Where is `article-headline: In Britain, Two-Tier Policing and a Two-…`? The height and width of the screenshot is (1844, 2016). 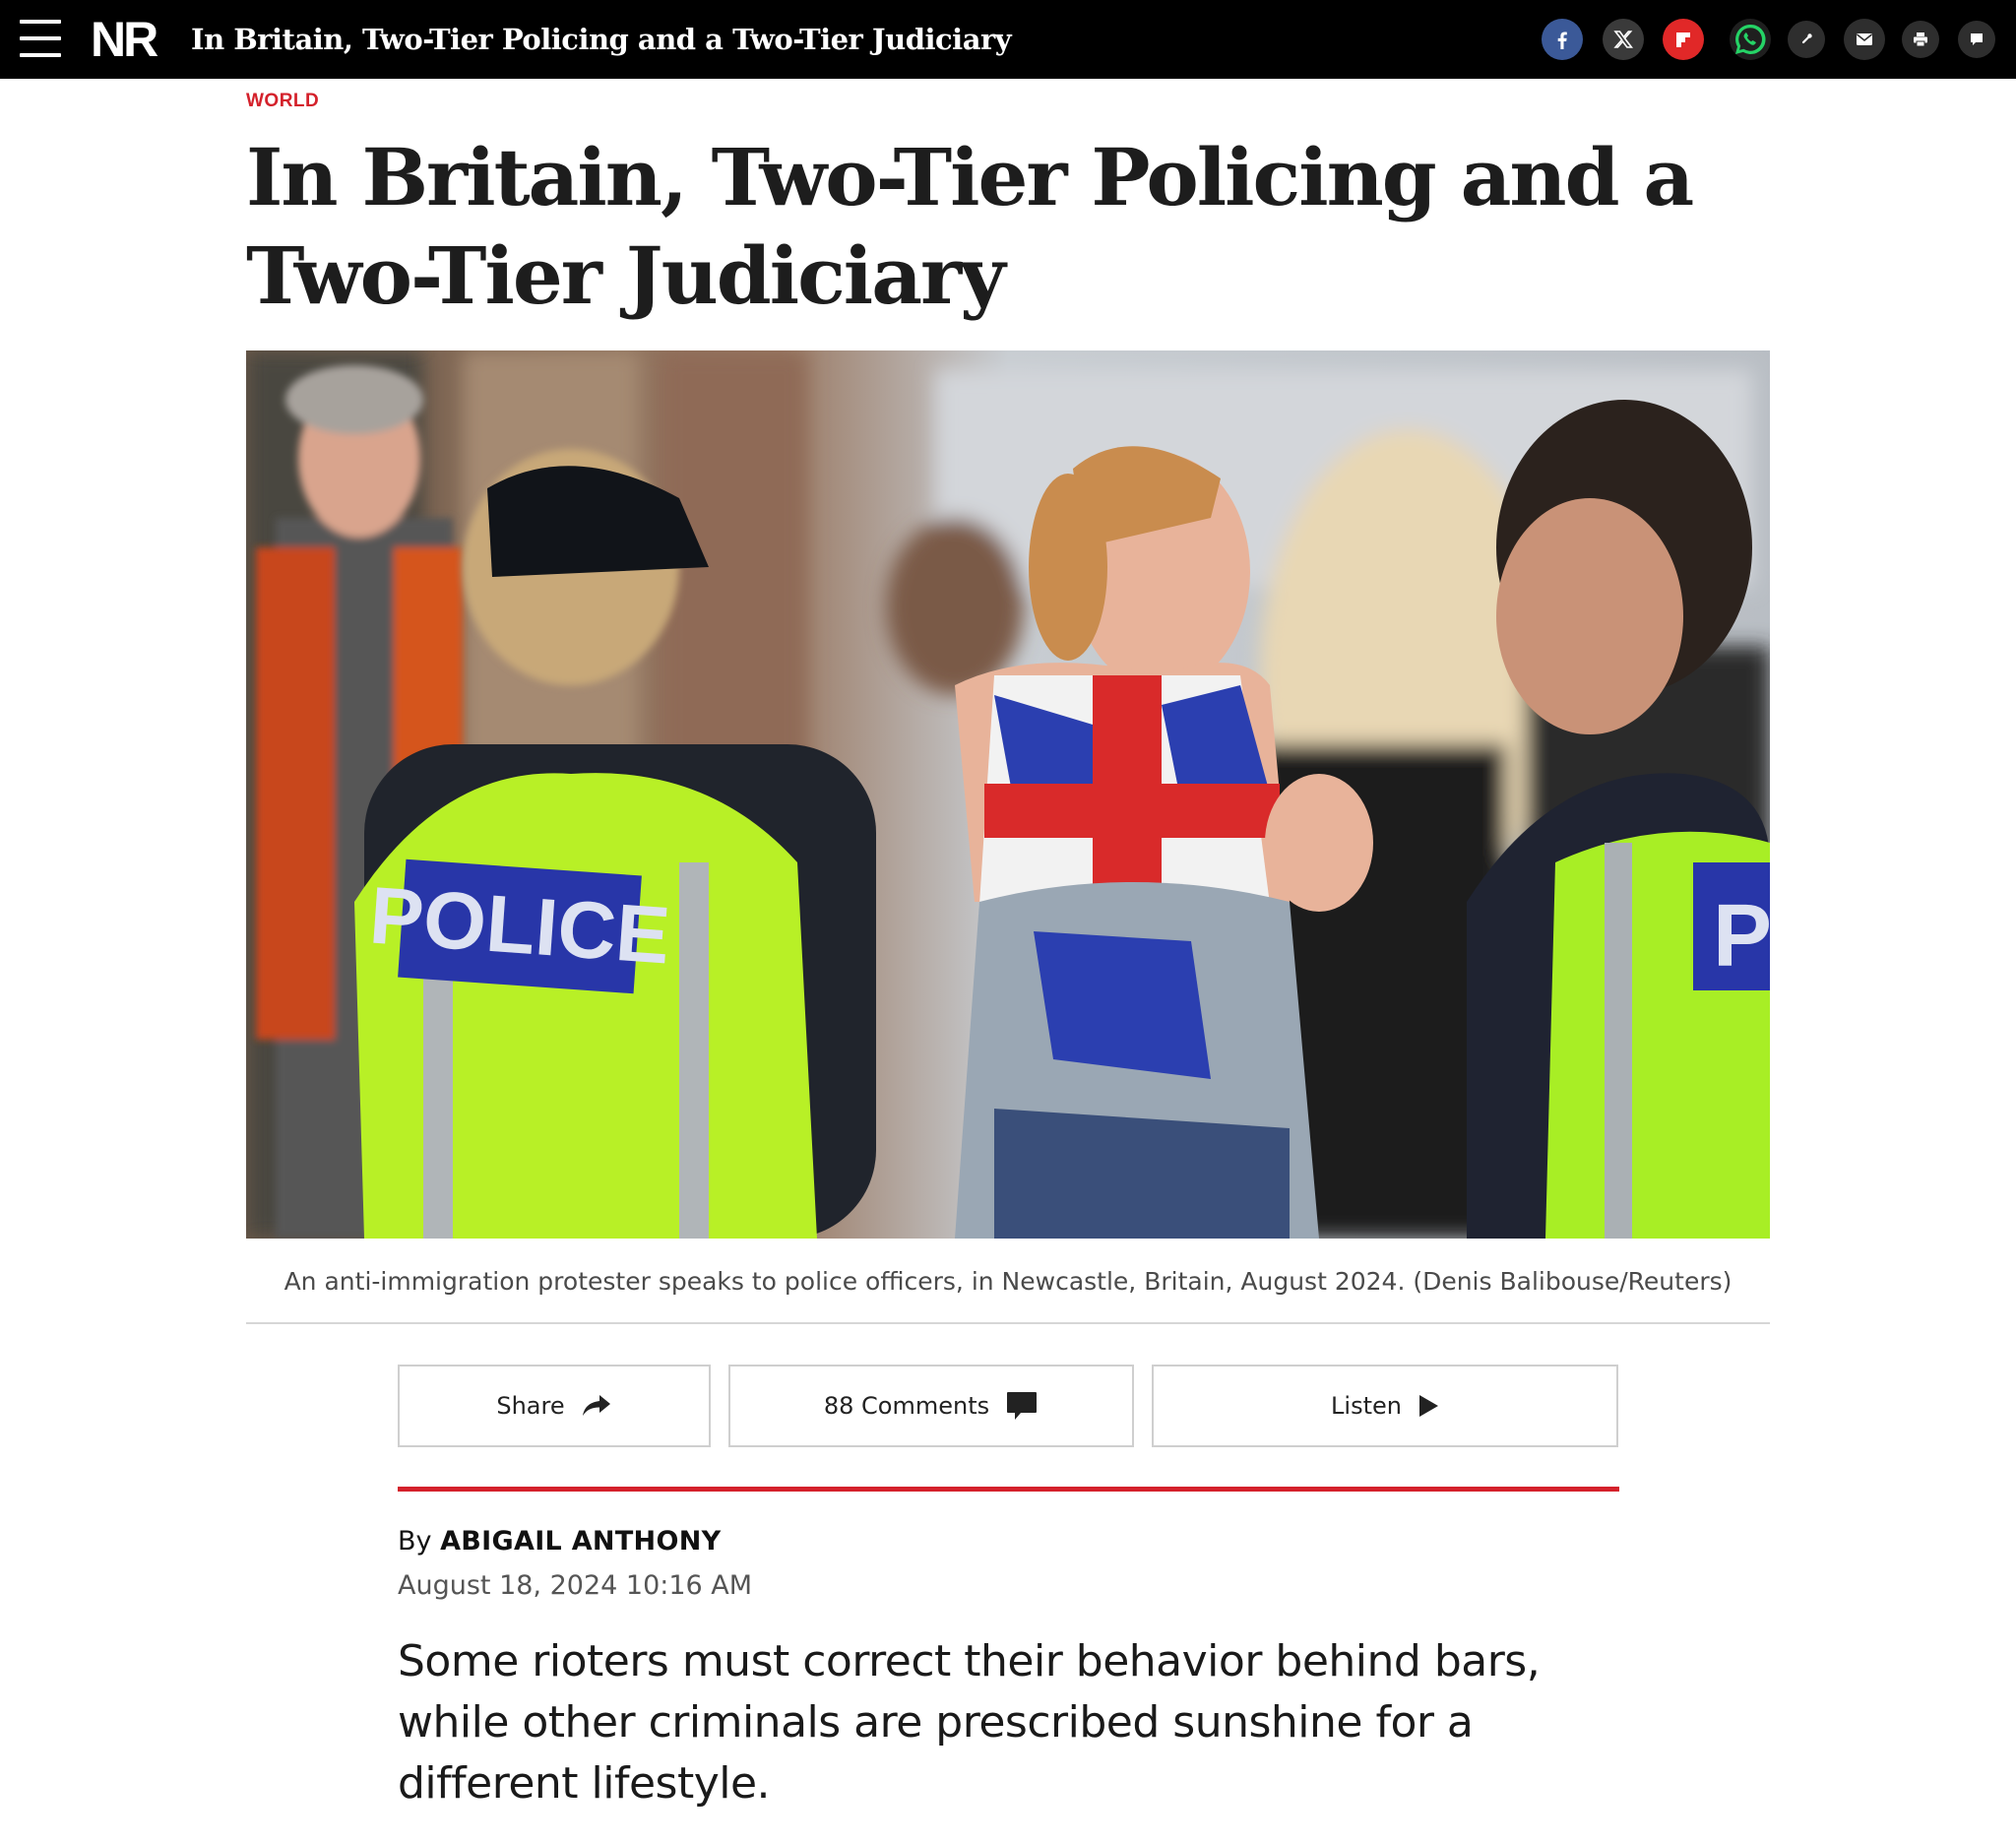
article-headline: In Britain, Two-Tier Policing and a Two-… is located at coordinates (970, 226).